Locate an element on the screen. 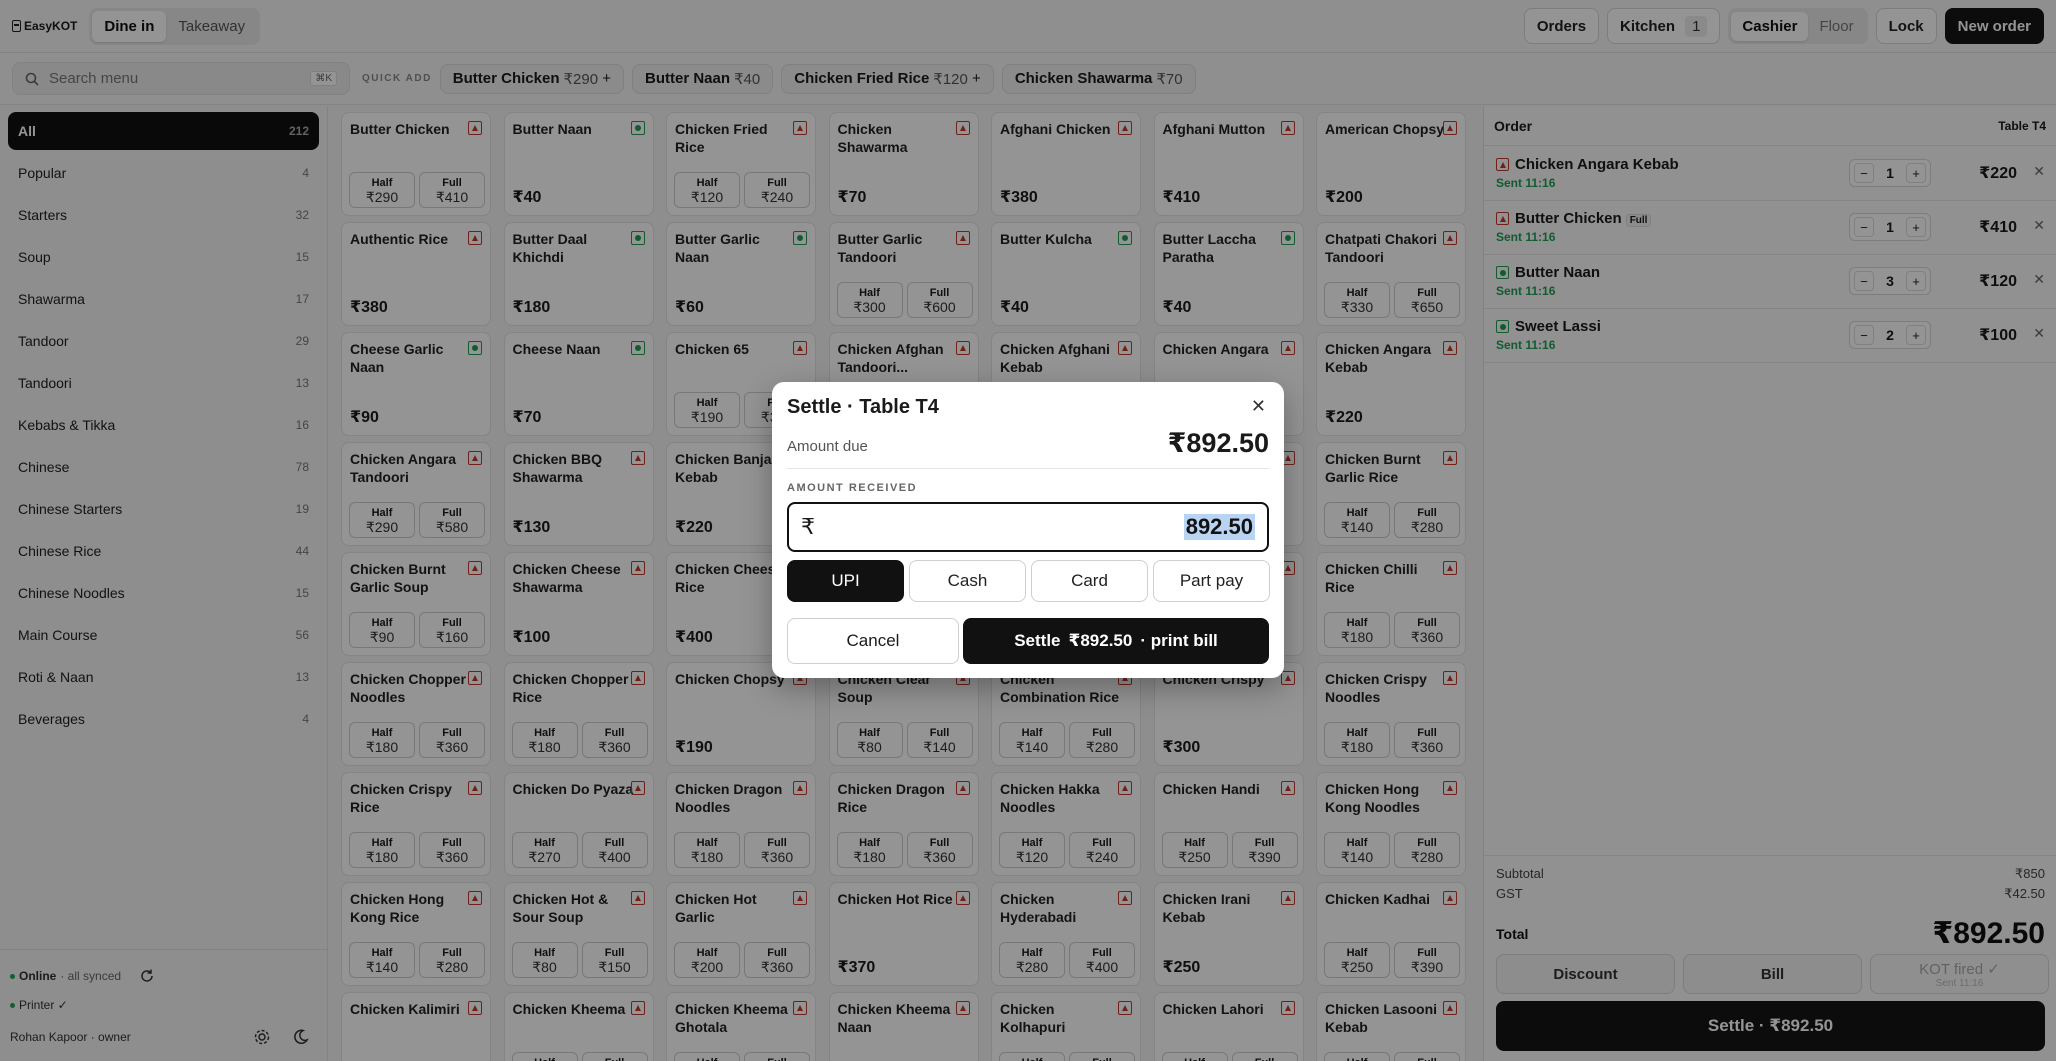 This screenshot has height=1061, width=2056. amount-received-input: ₹ 892.50 is located at coordinates (1028, 527).